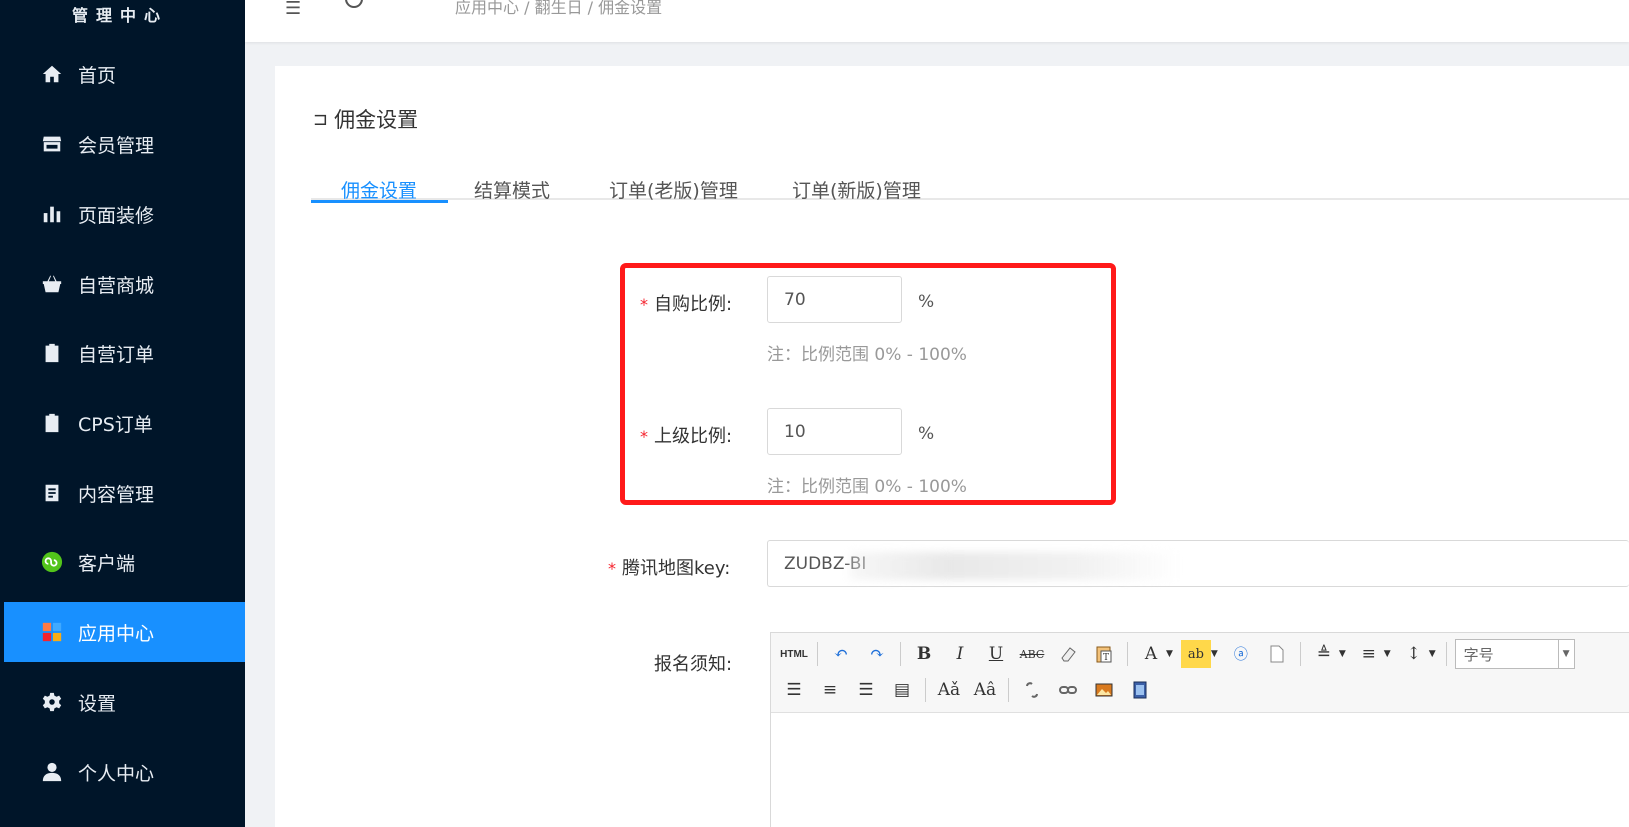 The image size is (1629, 827). Describe the element at coordinates (1241, 654) in the screenshot. I see `text-box-icon: ⓐ` at that location.